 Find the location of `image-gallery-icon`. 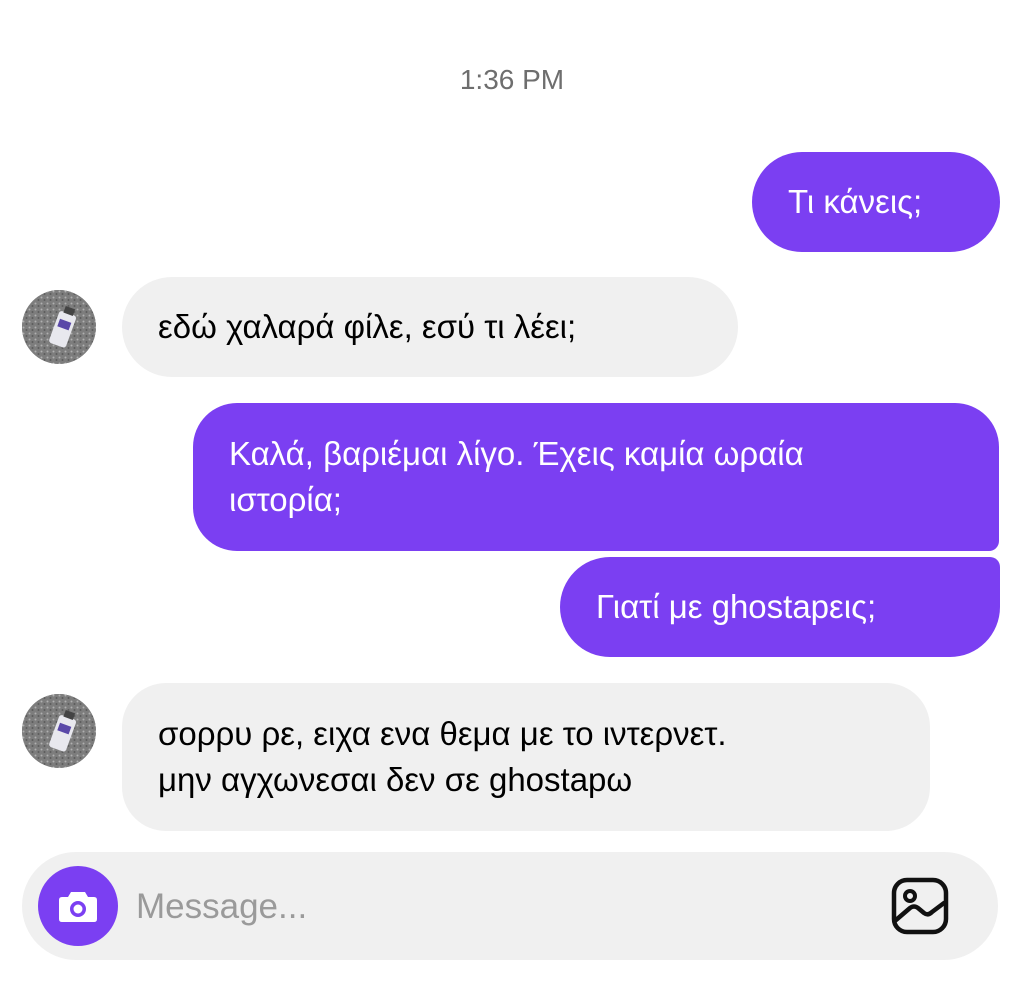

image-gallery-icon is located at coordinates (920, 906).